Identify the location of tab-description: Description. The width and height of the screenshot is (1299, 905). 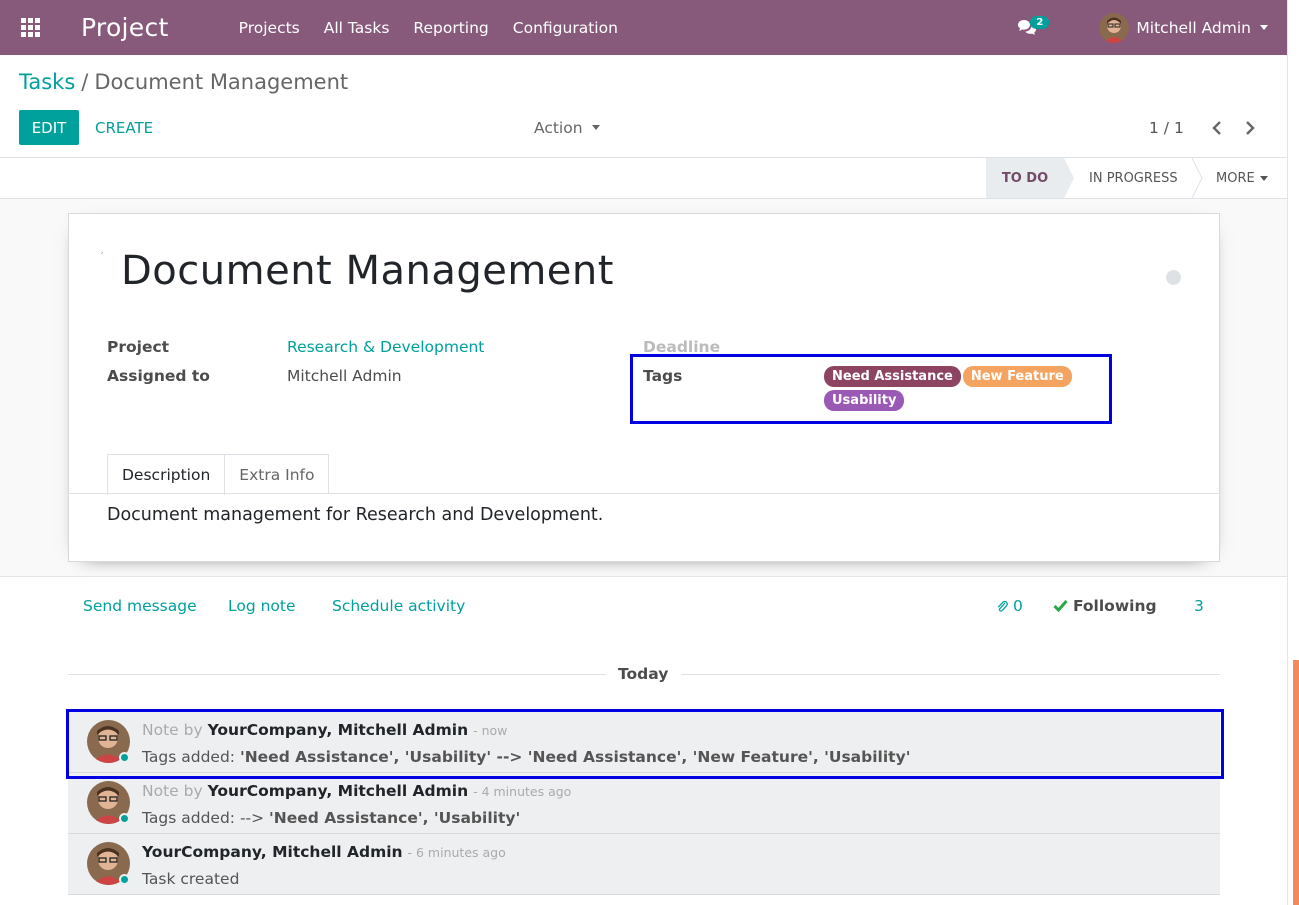
(166, 474).